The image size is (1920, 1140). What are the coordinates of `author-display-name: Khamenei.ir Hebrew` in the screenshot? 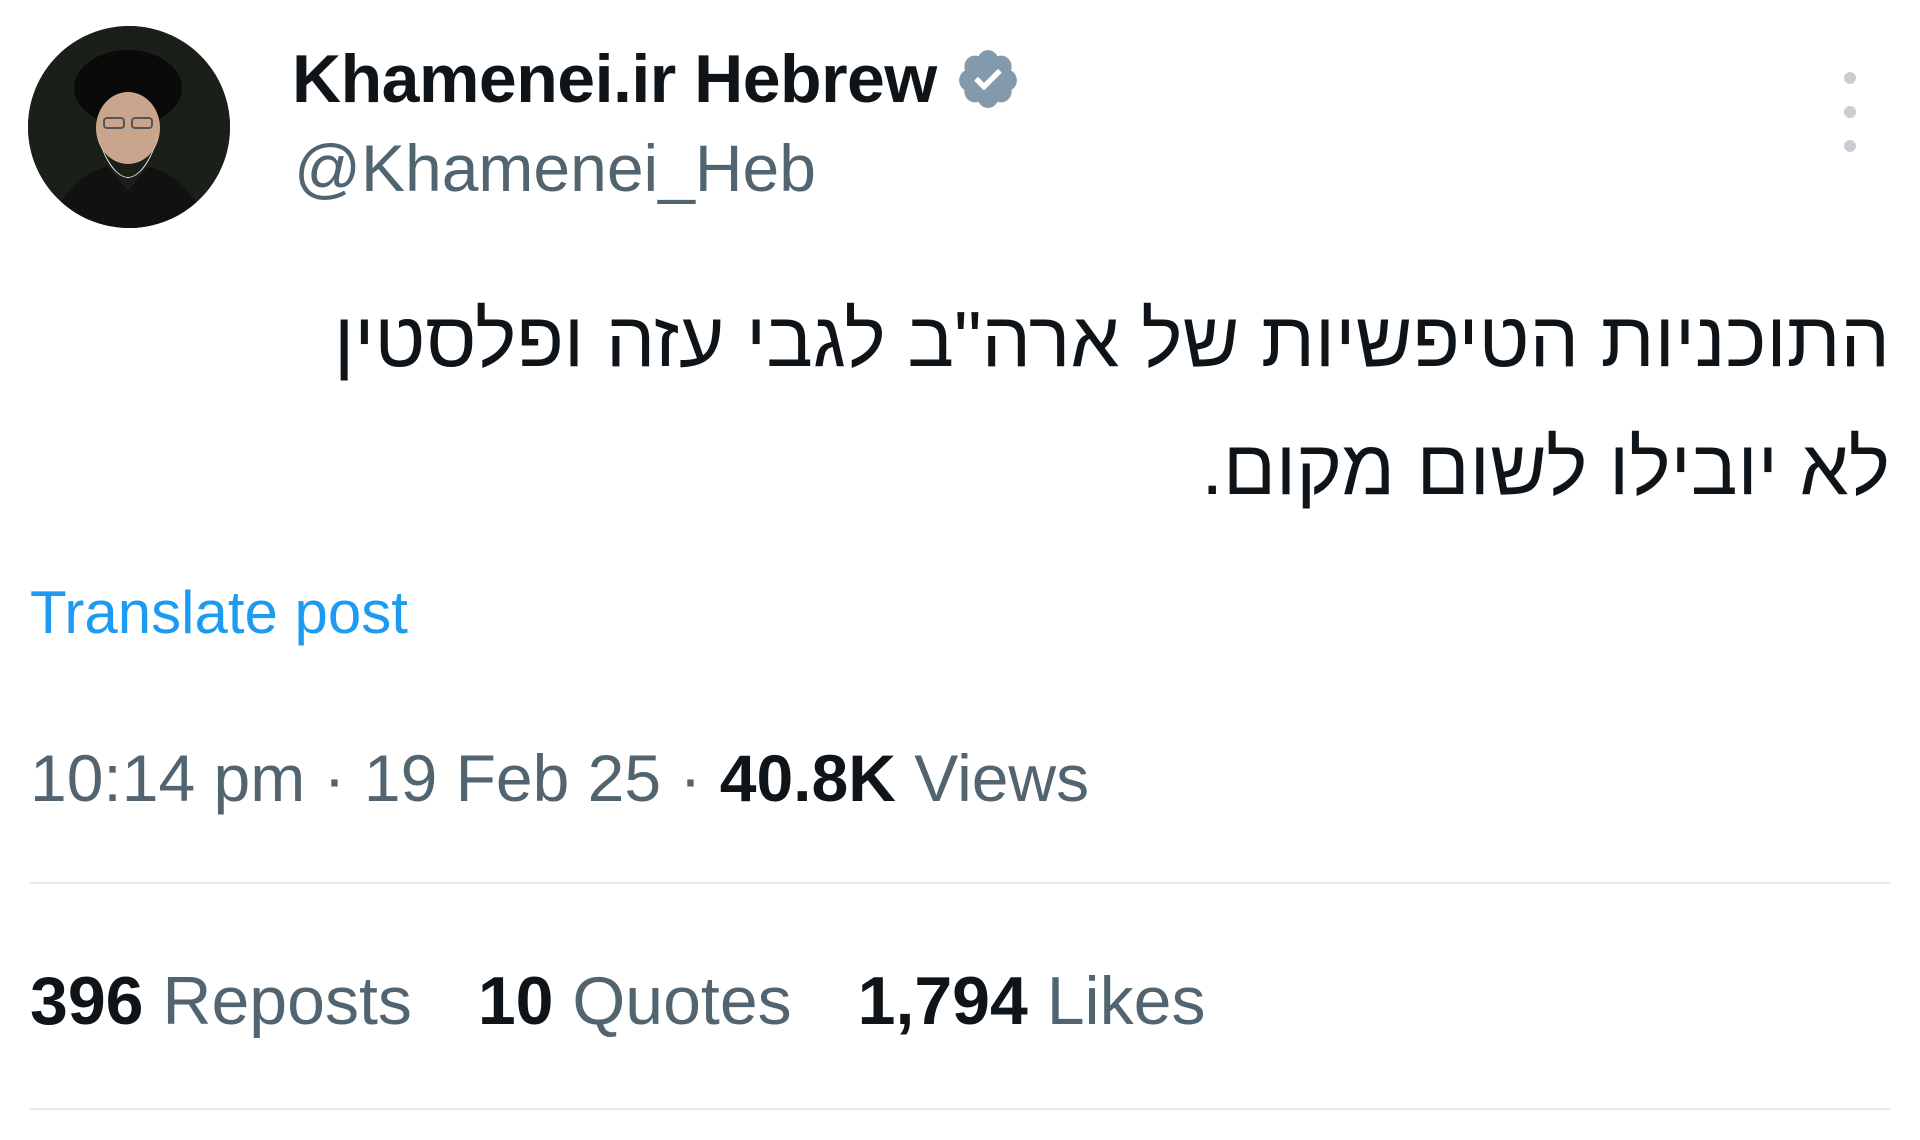 It's located at (614, 79).